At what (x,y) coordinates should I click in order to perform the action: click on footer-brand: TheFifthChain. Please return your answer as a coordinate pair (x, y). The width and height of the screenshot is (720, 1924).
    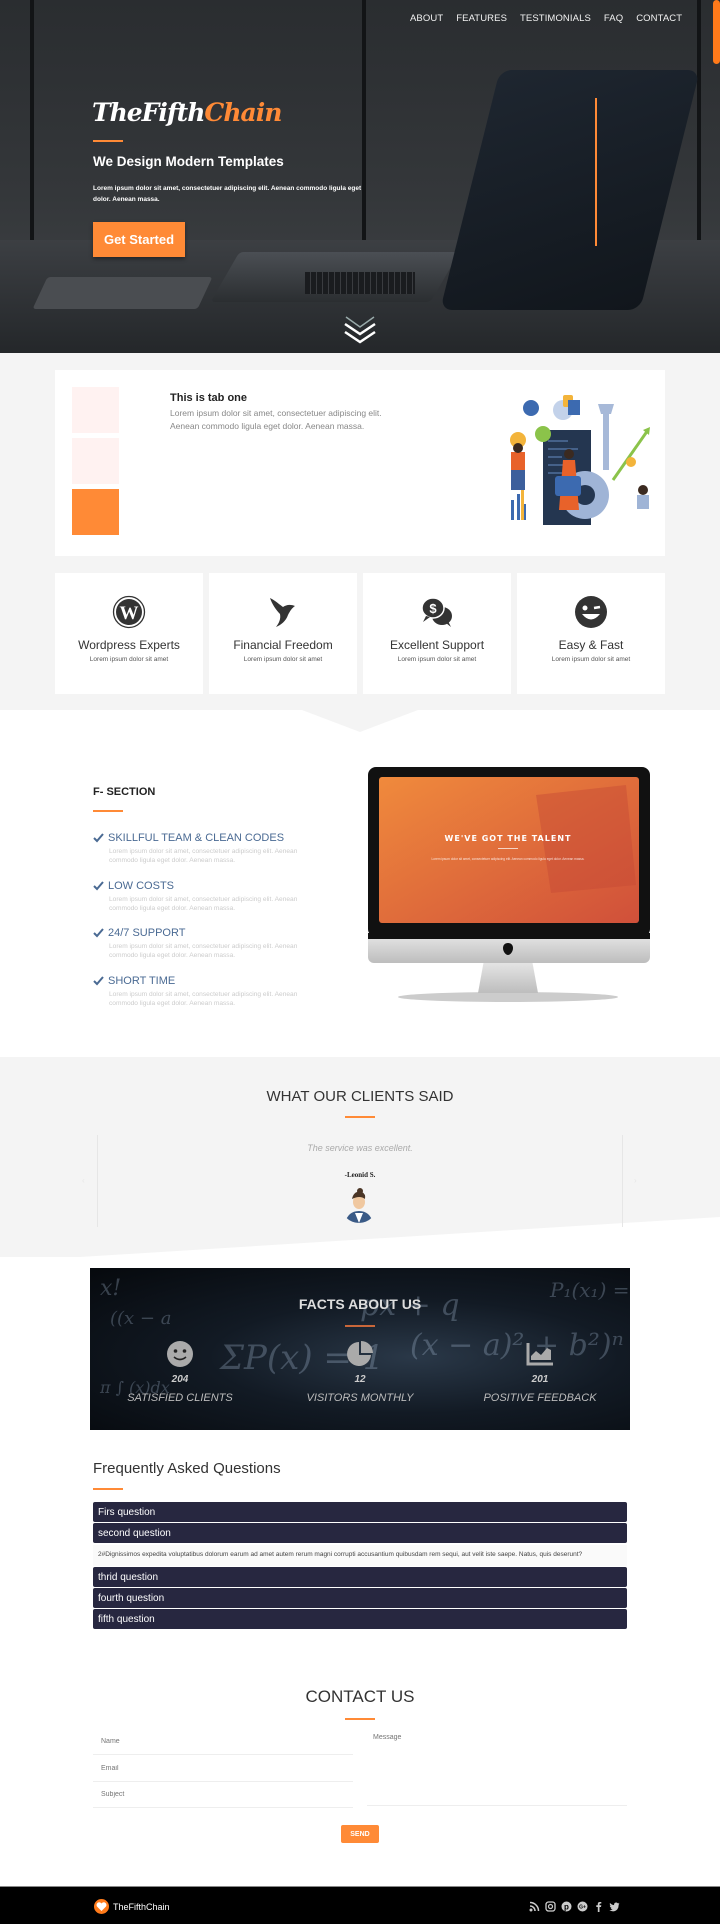
    Looking at the image, I should click on (141, 1907).